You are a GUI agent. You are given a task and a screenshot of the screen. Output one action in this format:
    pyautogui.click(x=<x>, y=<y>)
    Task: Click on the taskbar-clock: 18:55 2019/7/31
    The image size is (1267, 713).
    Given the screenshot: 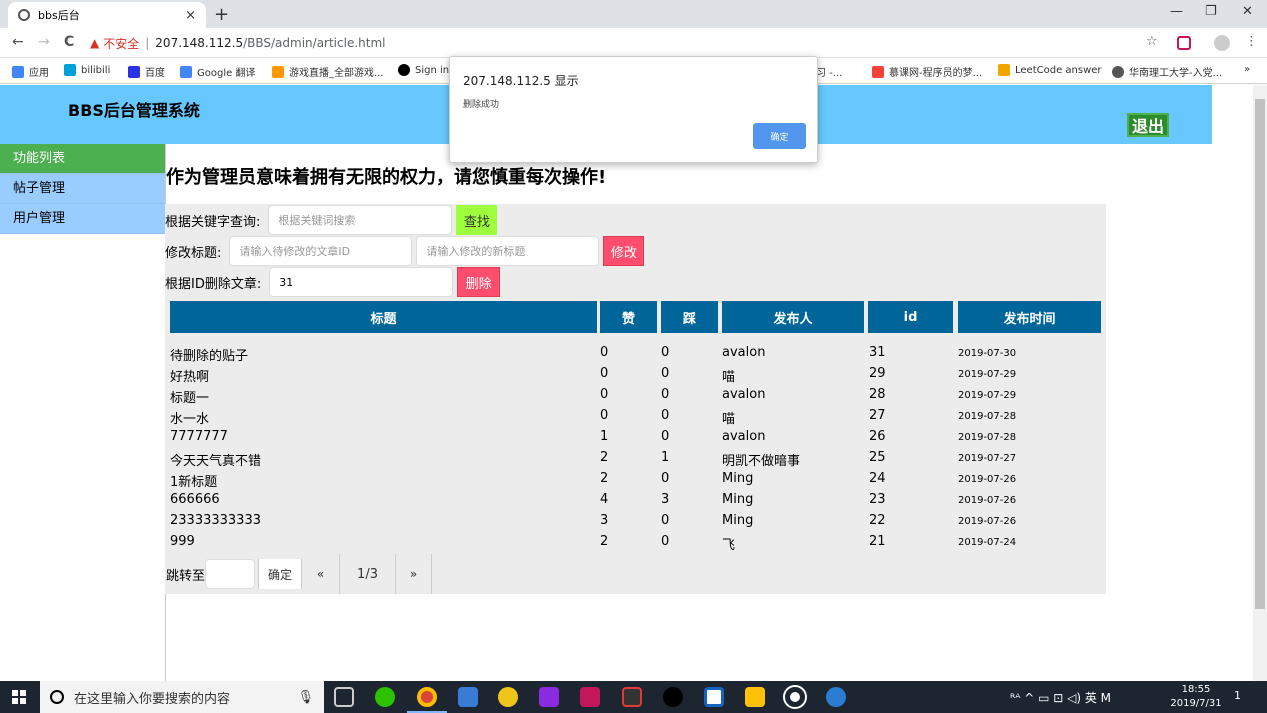 What is the action you would take?
    pyautogui.click(x=1196, y=697)
    